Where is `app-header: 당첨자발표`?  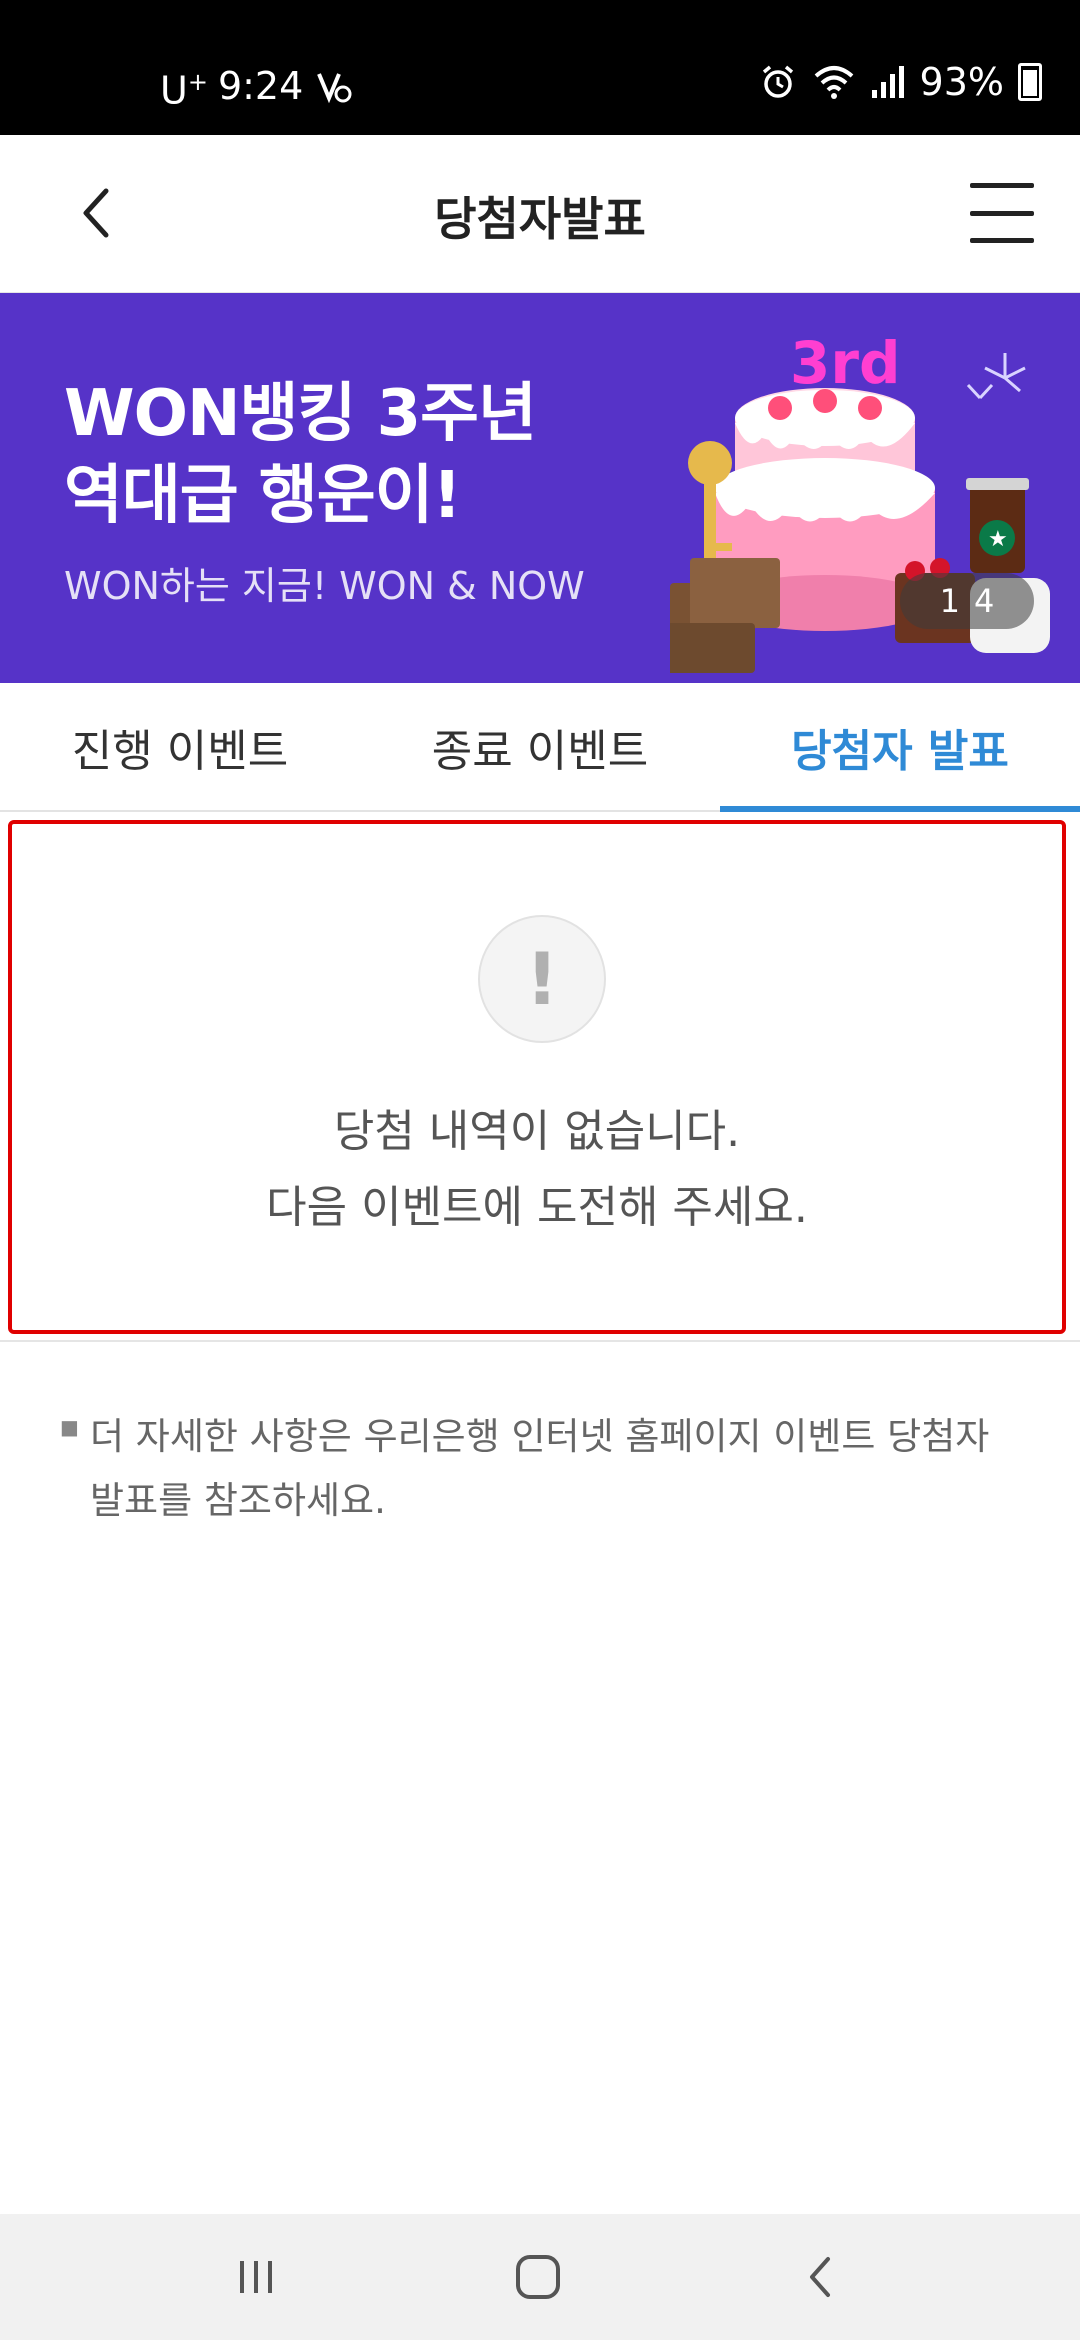 app-header: 당첨자발표 is located at coordinates (540, 214).